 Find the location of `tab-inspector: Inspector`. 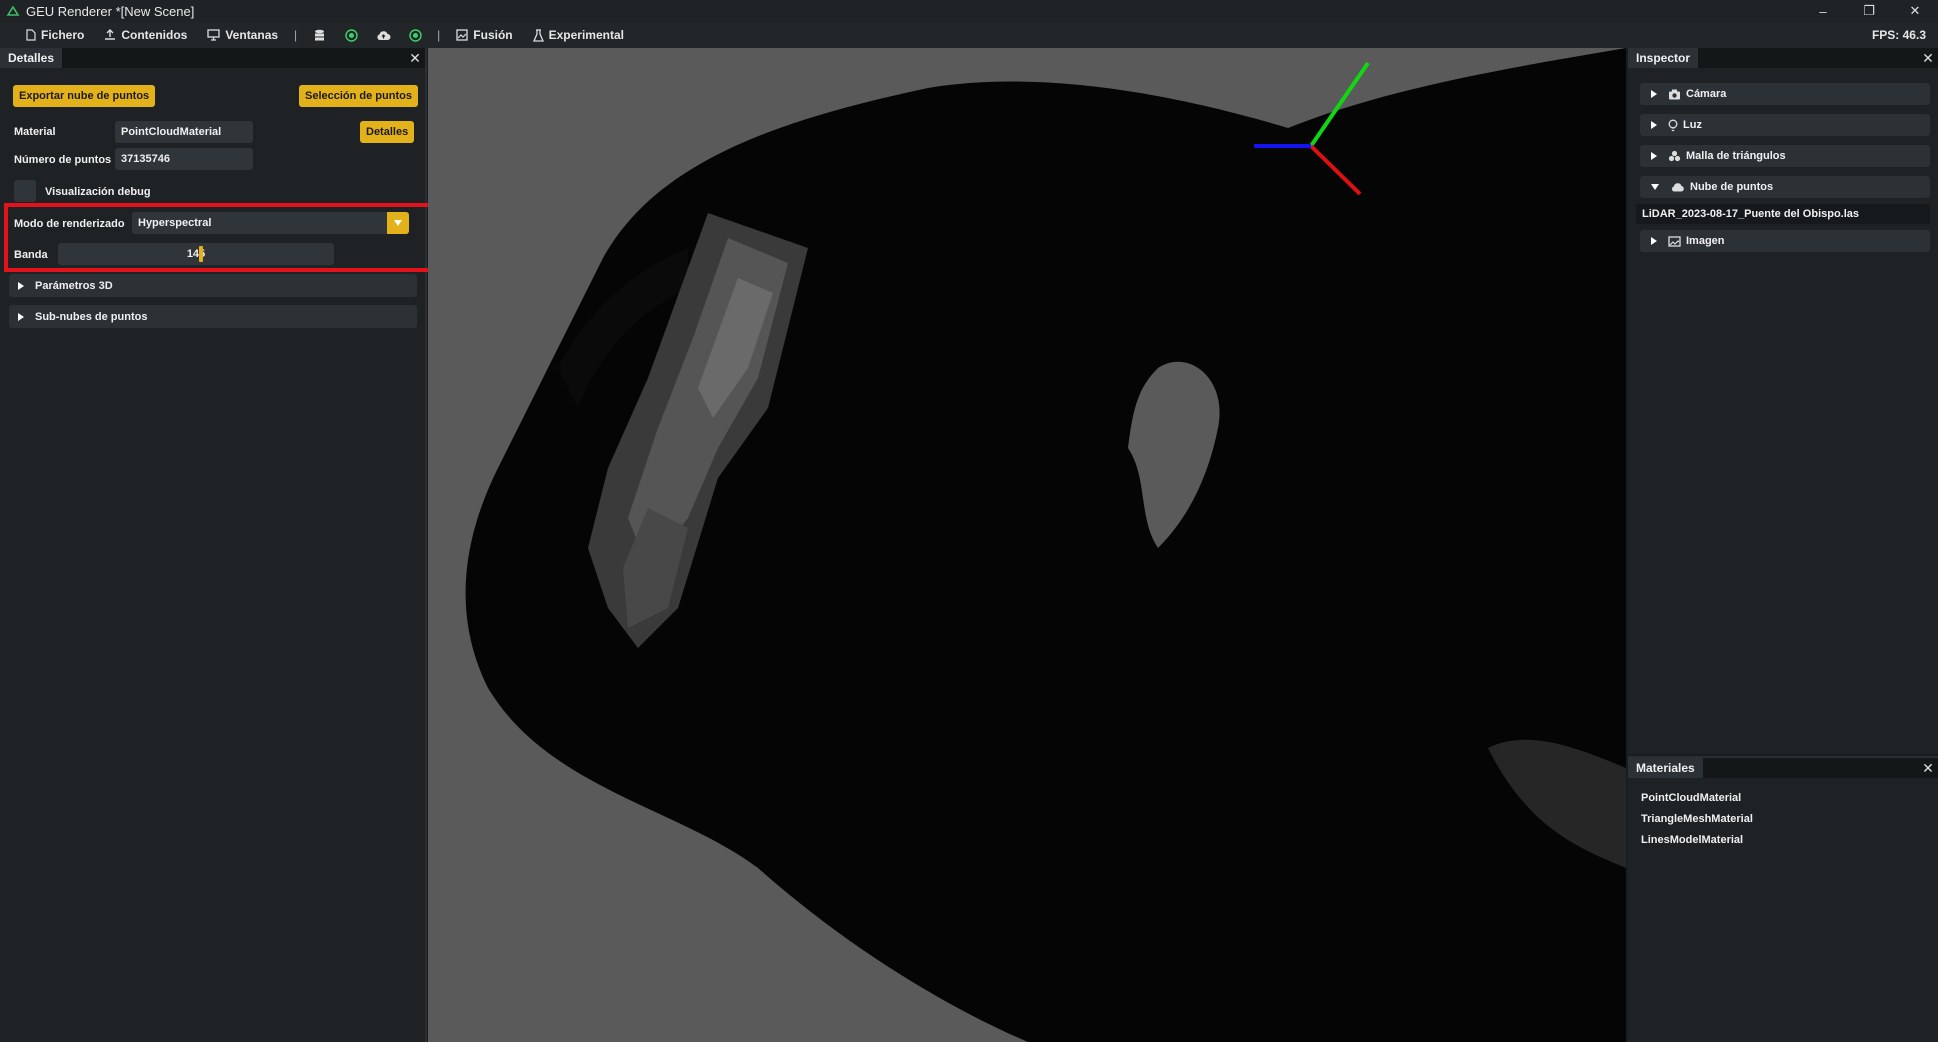

tab-inspector: Inspector is located at coordinates (1663, 58).